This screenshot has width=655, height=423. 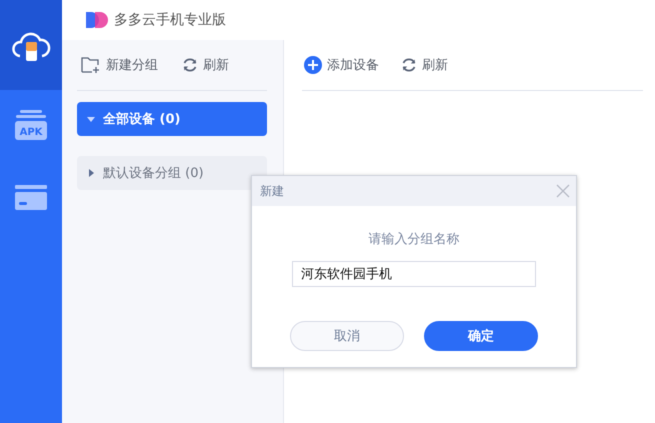 I want to click on group-item: 全部设备 (0), so click(x=172, y=119).